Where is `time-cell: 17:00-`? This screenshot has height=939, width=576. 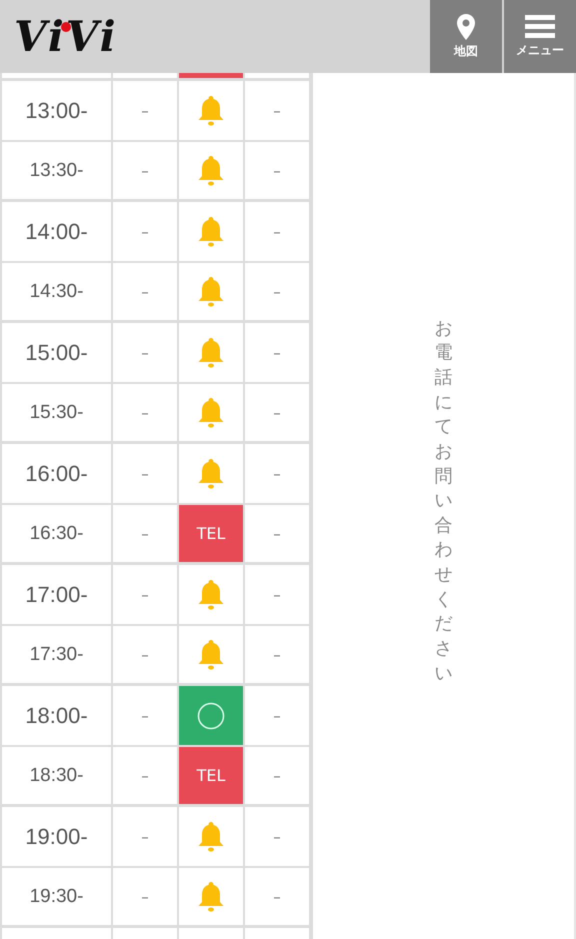
time-cell: 17:00- is located at coordinates (56, 594).